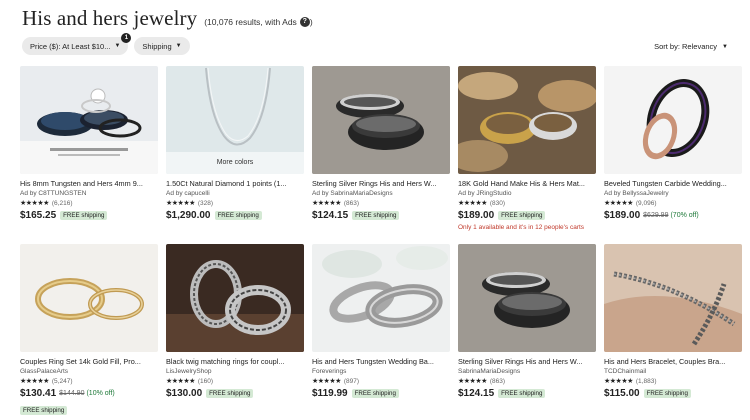  Describe the element at coordinates (53, 193) in the screenshot. I see `seller-name: Ad by C8TTUNGSTEN` at that location.